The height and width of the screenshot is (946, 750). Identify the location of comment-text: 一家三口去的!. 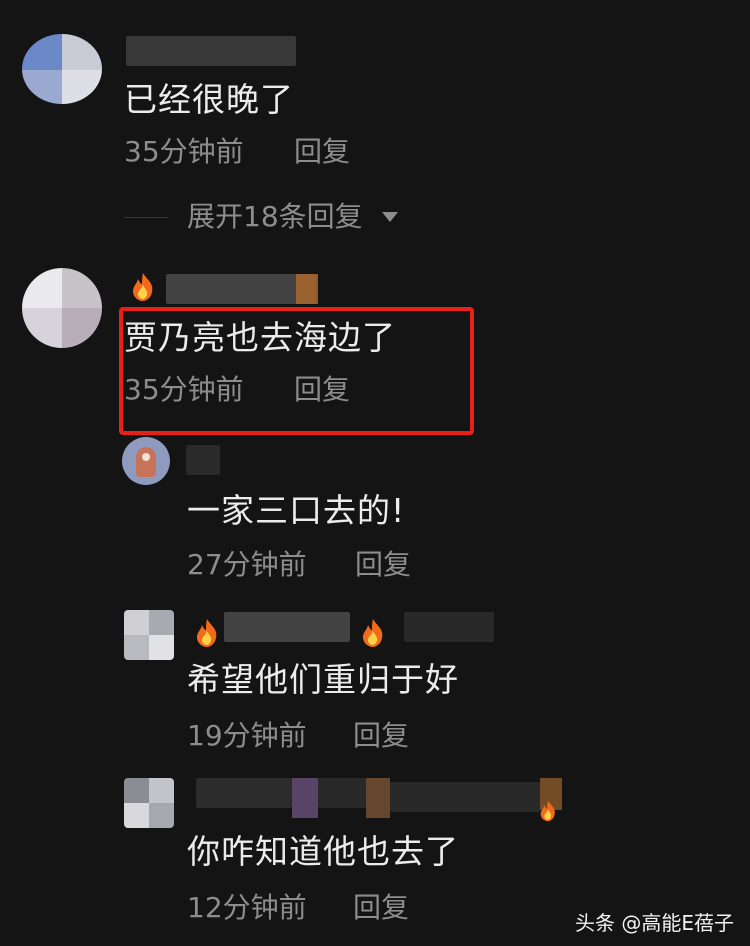
(296, 510).